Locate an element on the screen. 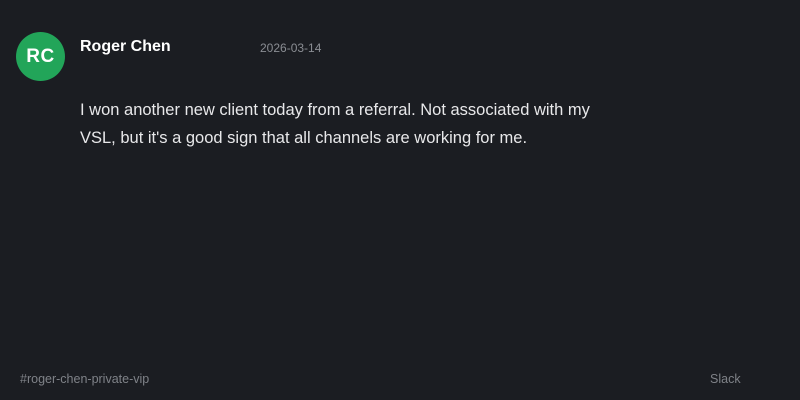 The height and width of the screenshot is (400, 800). message-timestamp: 2026-03-14 is located at coordinates (291, 48).